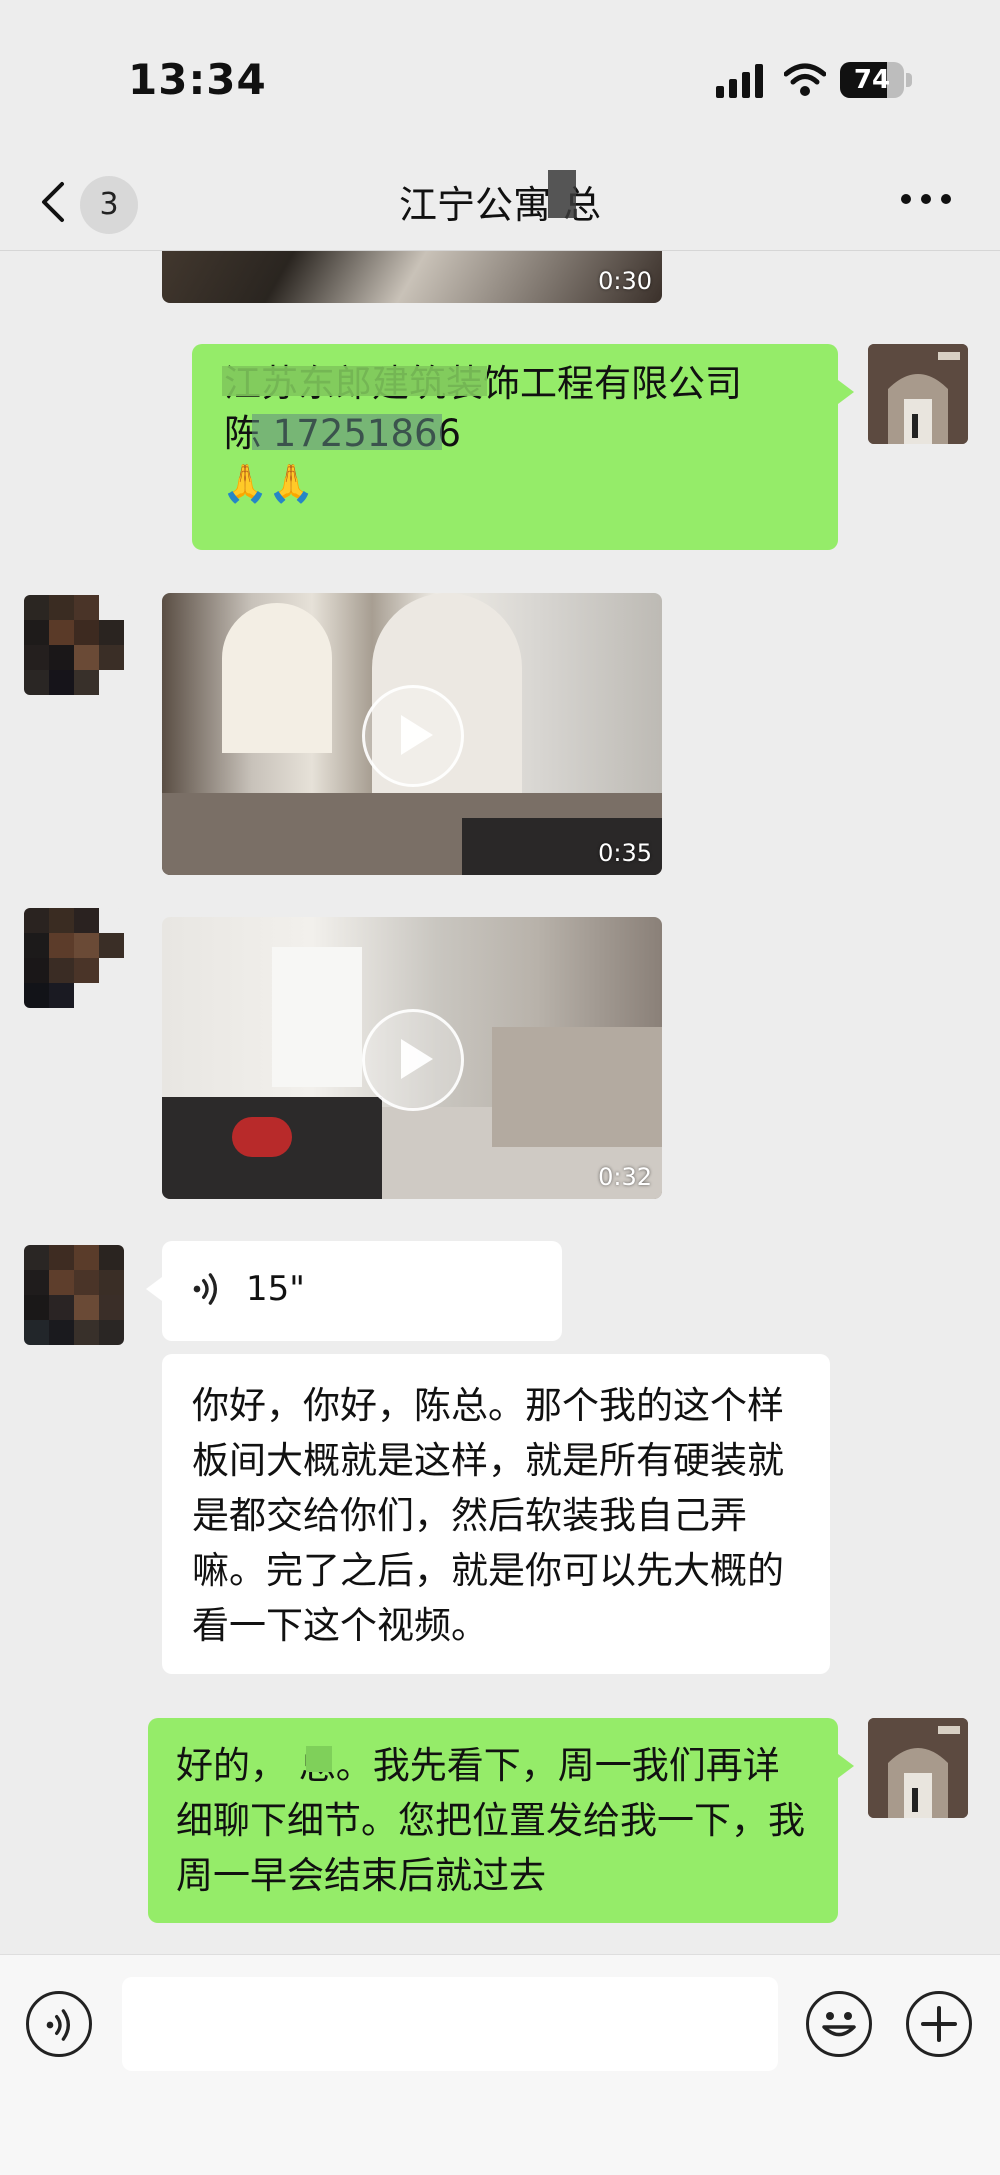  What do you see at coordinates (625, 281) in the screenshot?
I see `video-duration: 0:30` at bounding box center [625, 281].